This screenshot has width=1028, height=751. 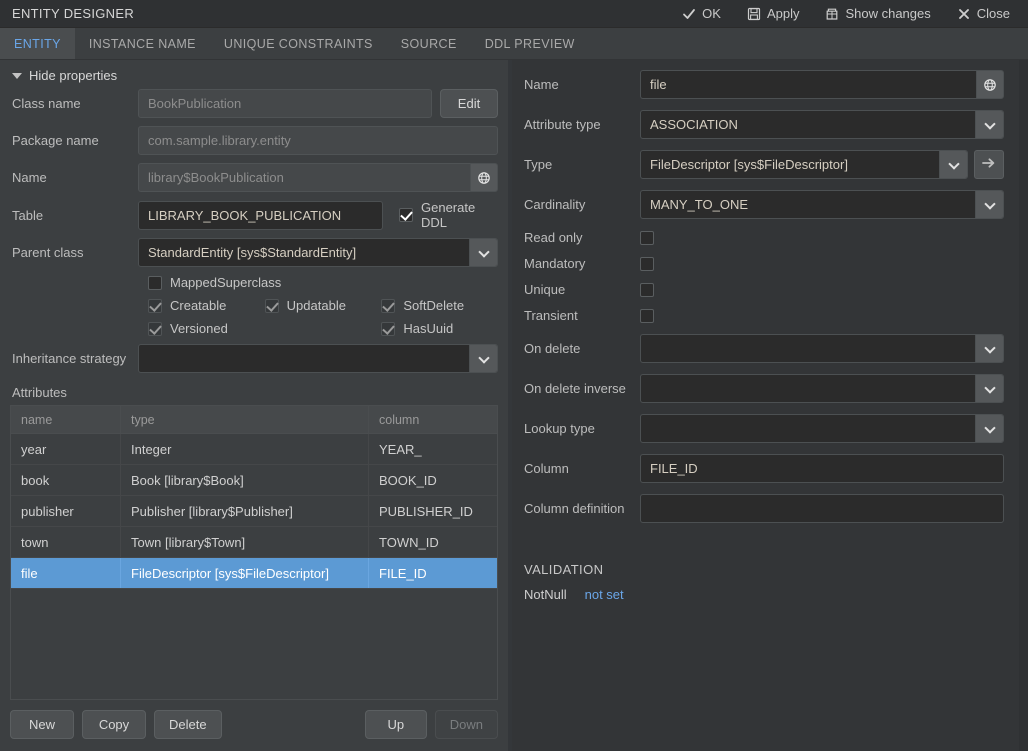 I want to click on tab-source: SOURCE, so click(x=429, y=43).